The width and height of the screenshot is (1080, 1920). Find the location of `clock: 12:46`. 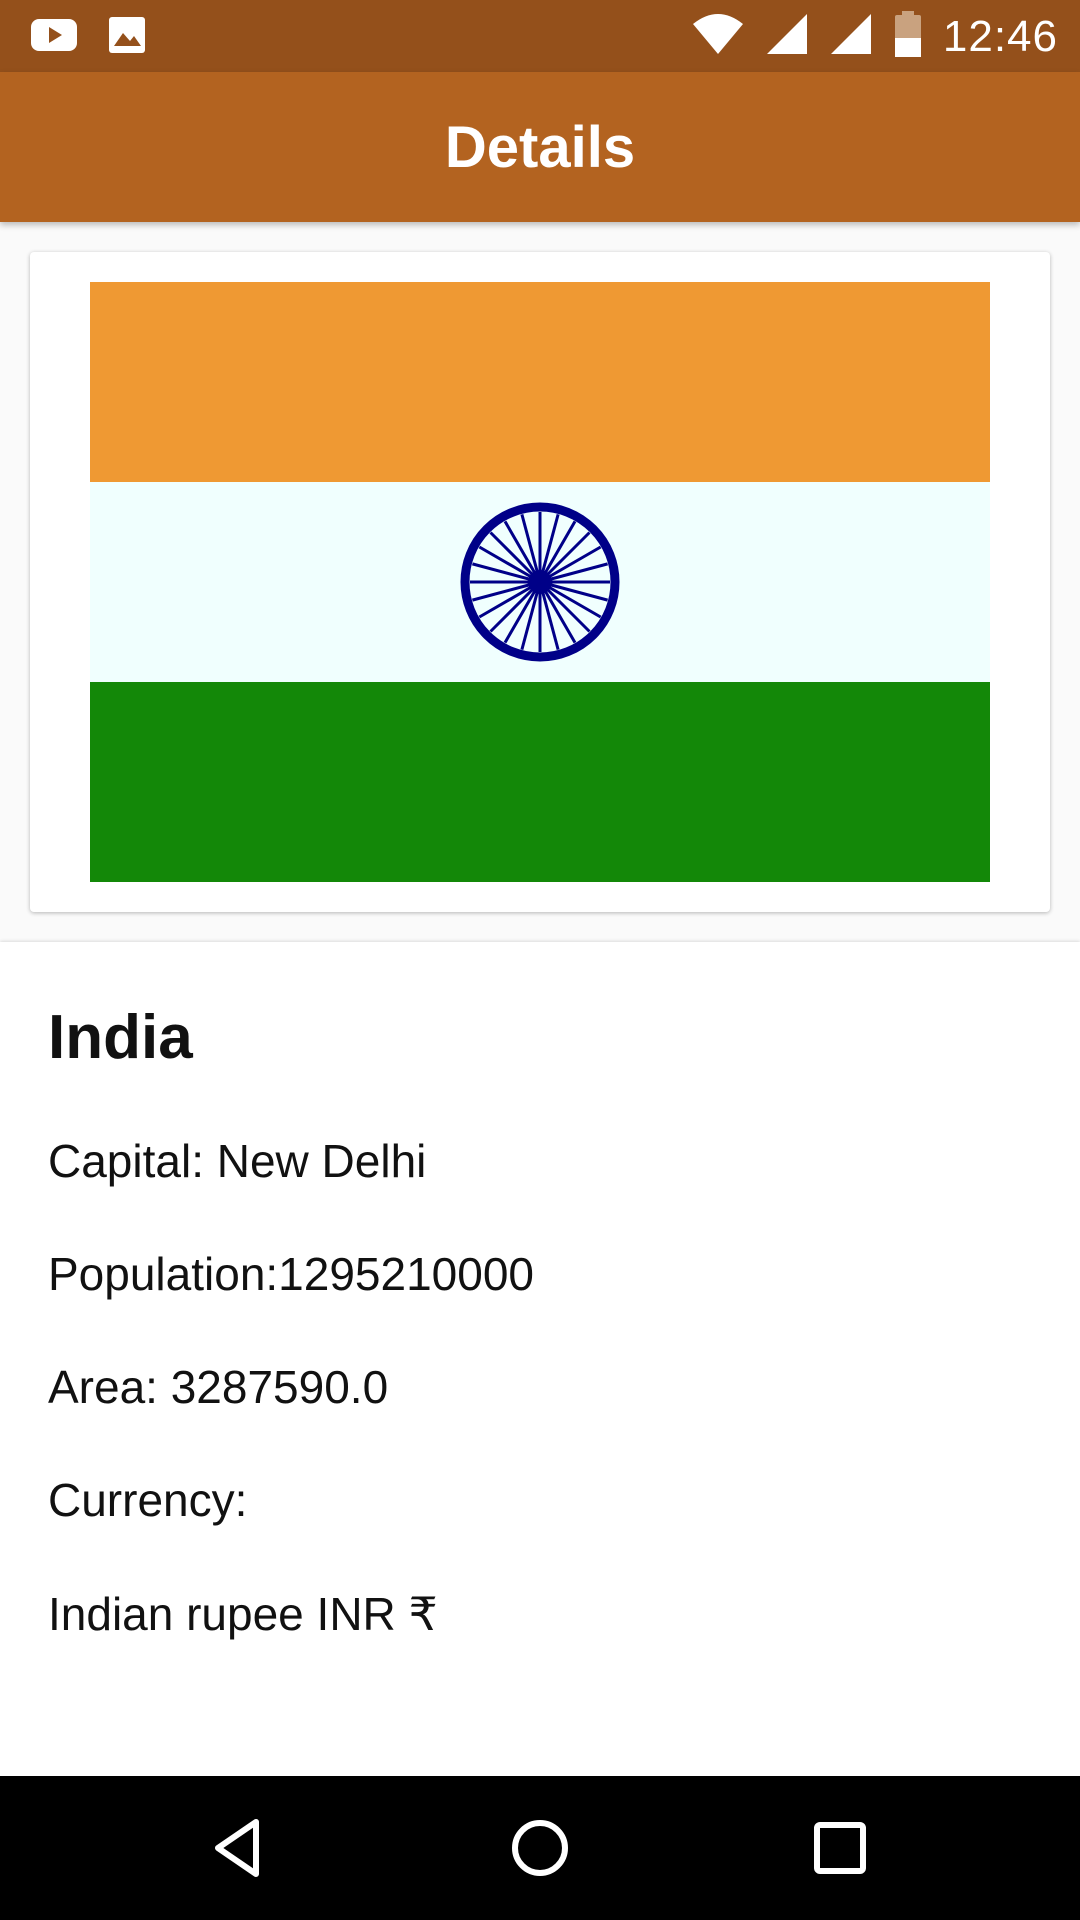

clock: 12:46 is located at coordinates (1000, 36).